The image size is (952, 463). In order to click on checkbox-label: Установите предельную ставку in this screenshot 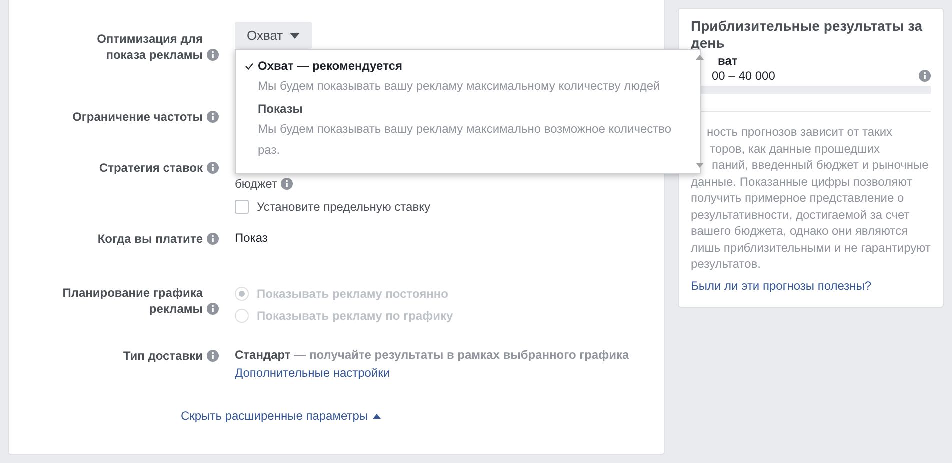, I will do `click(343, 207)`.